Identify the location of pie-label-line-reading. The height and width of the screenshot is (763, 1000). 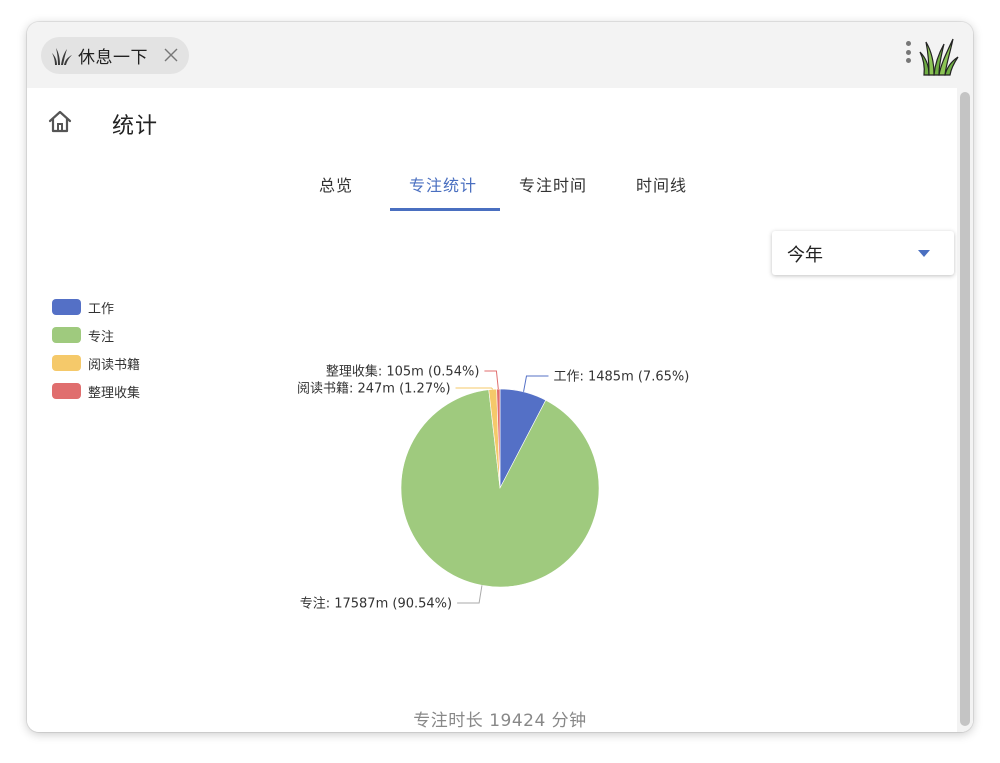
(474, 388).